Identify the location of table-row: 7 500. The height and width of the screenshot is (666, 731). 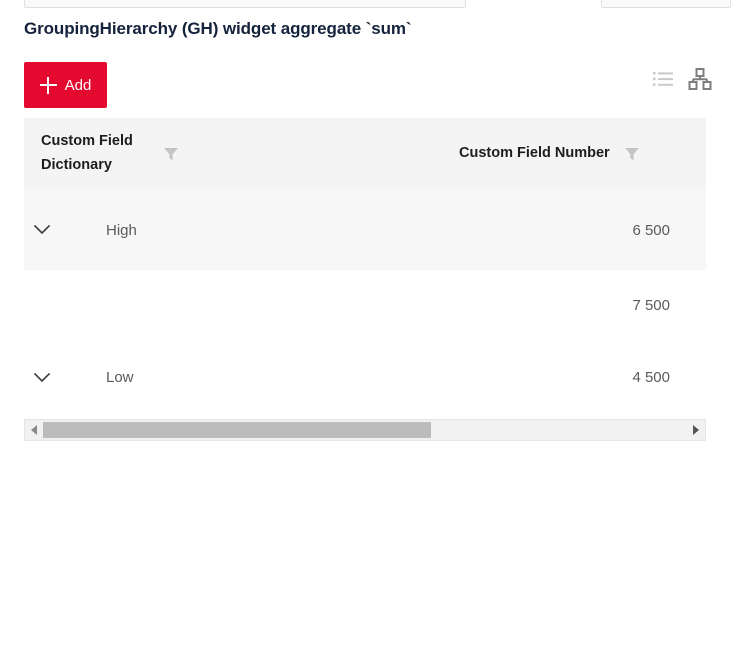
(365, 305).